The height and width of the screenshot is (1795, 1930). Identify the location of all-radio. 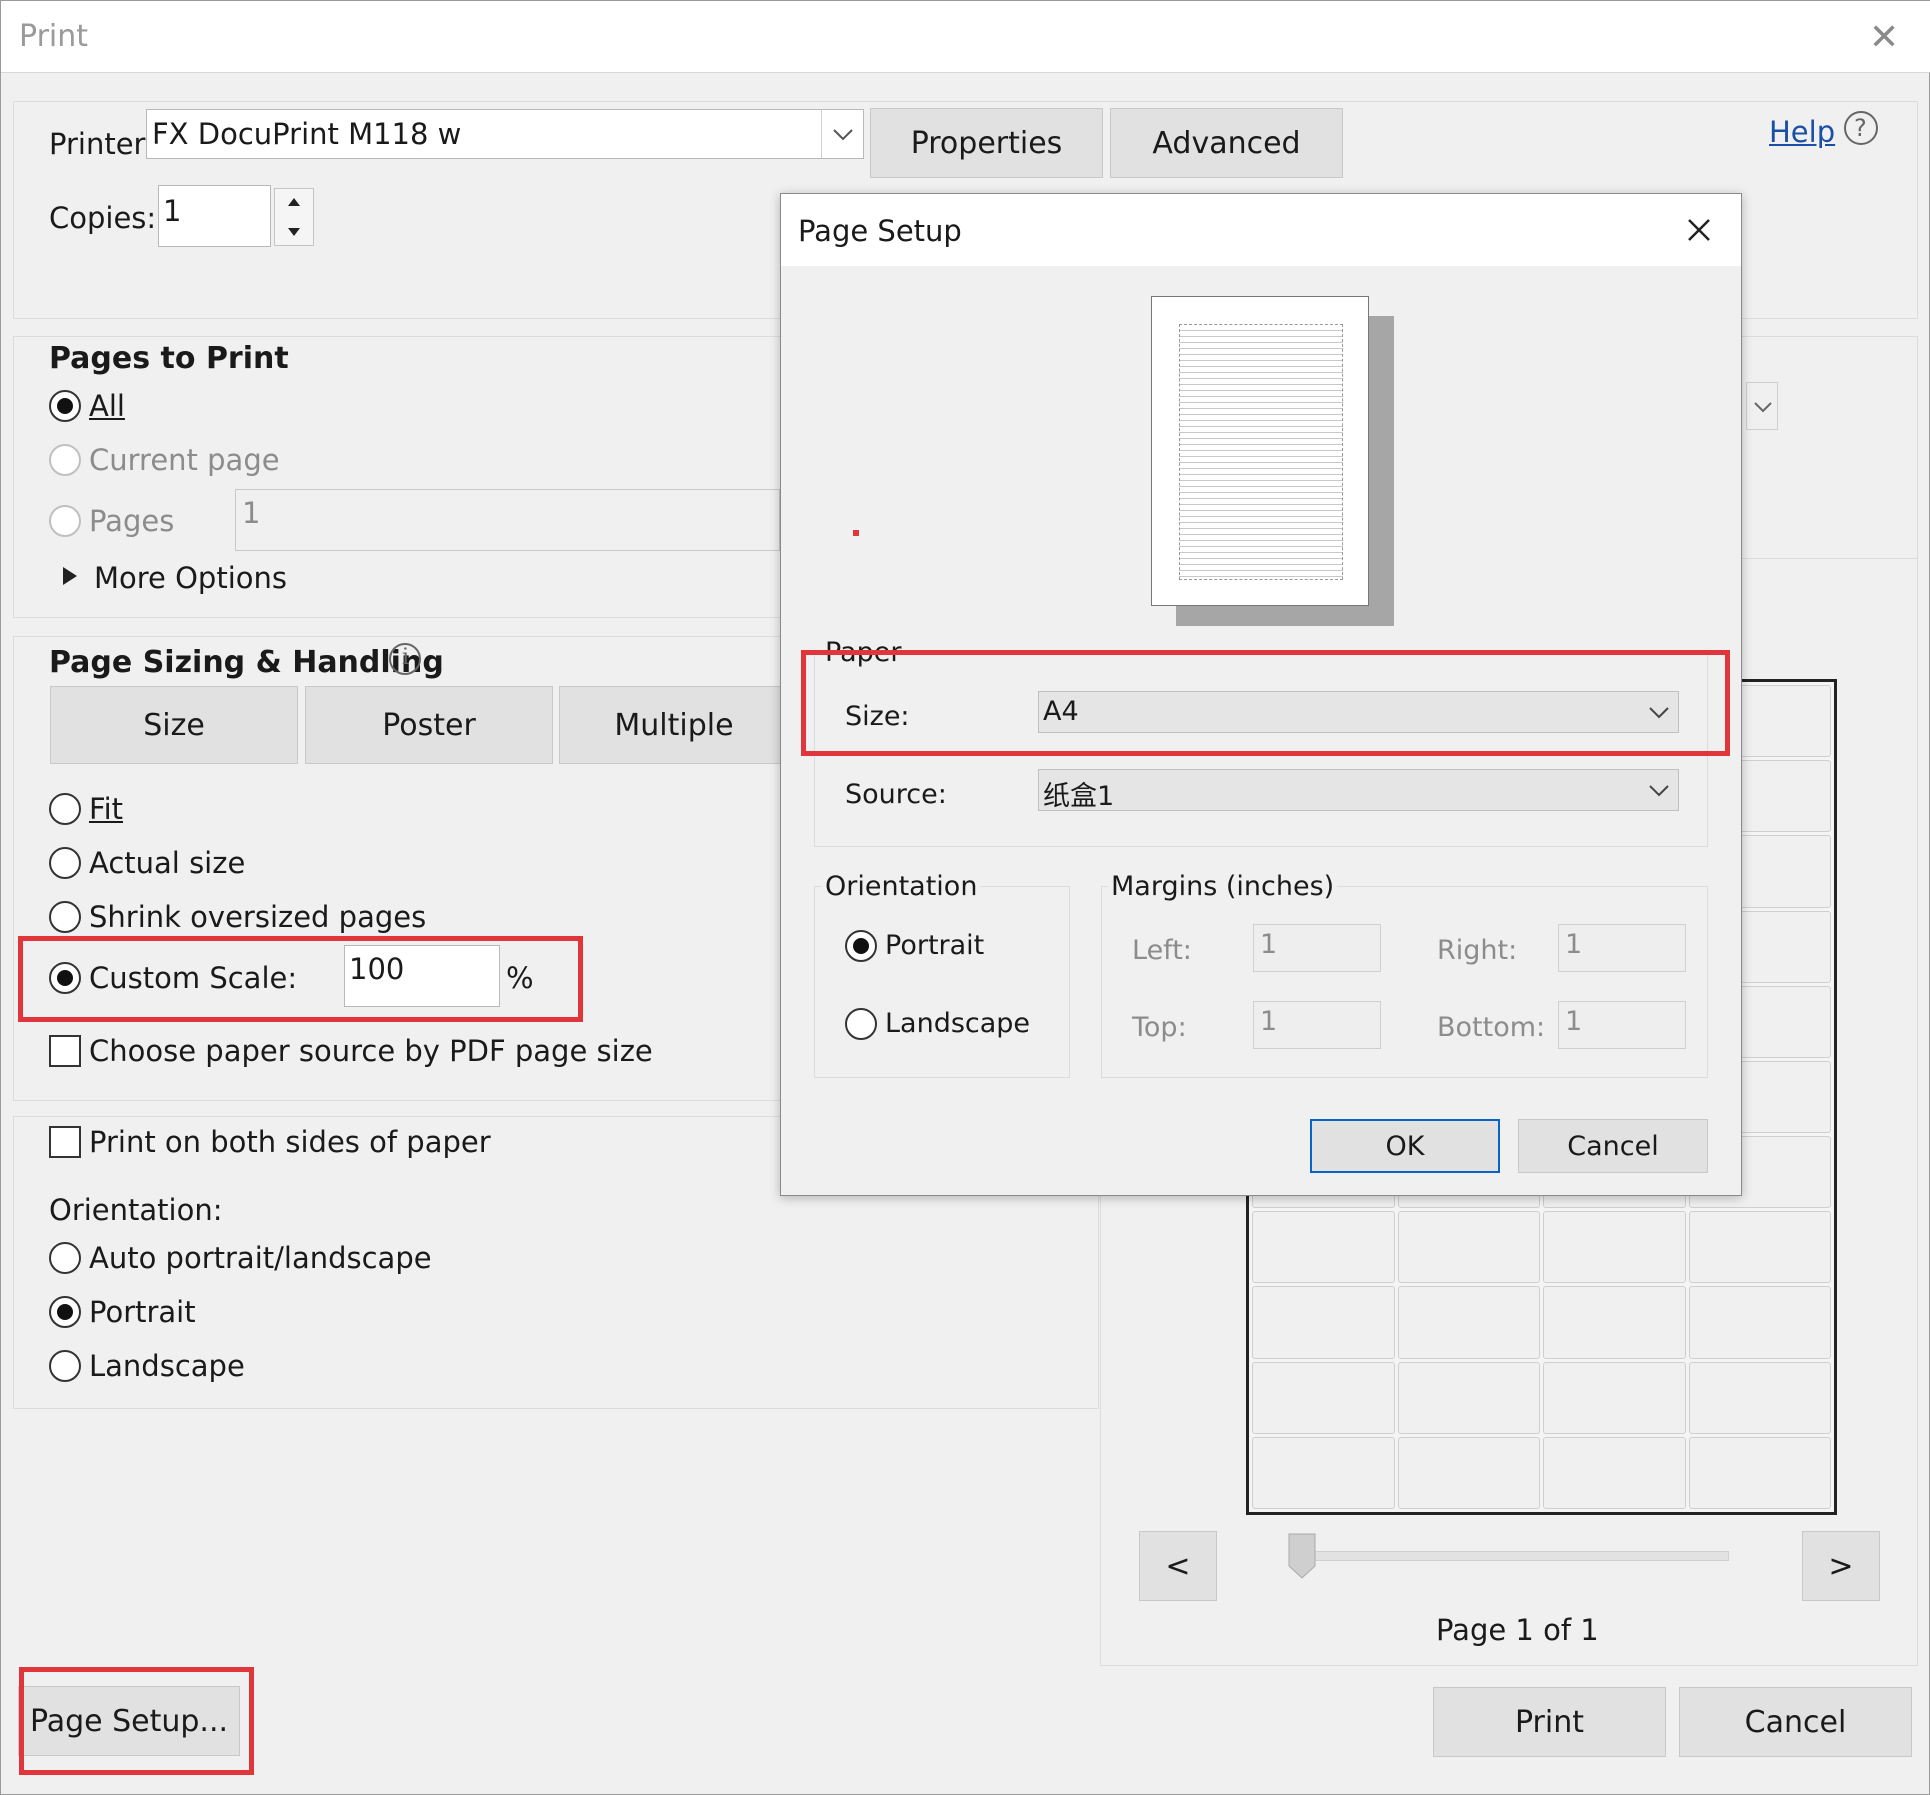
(65, 406).